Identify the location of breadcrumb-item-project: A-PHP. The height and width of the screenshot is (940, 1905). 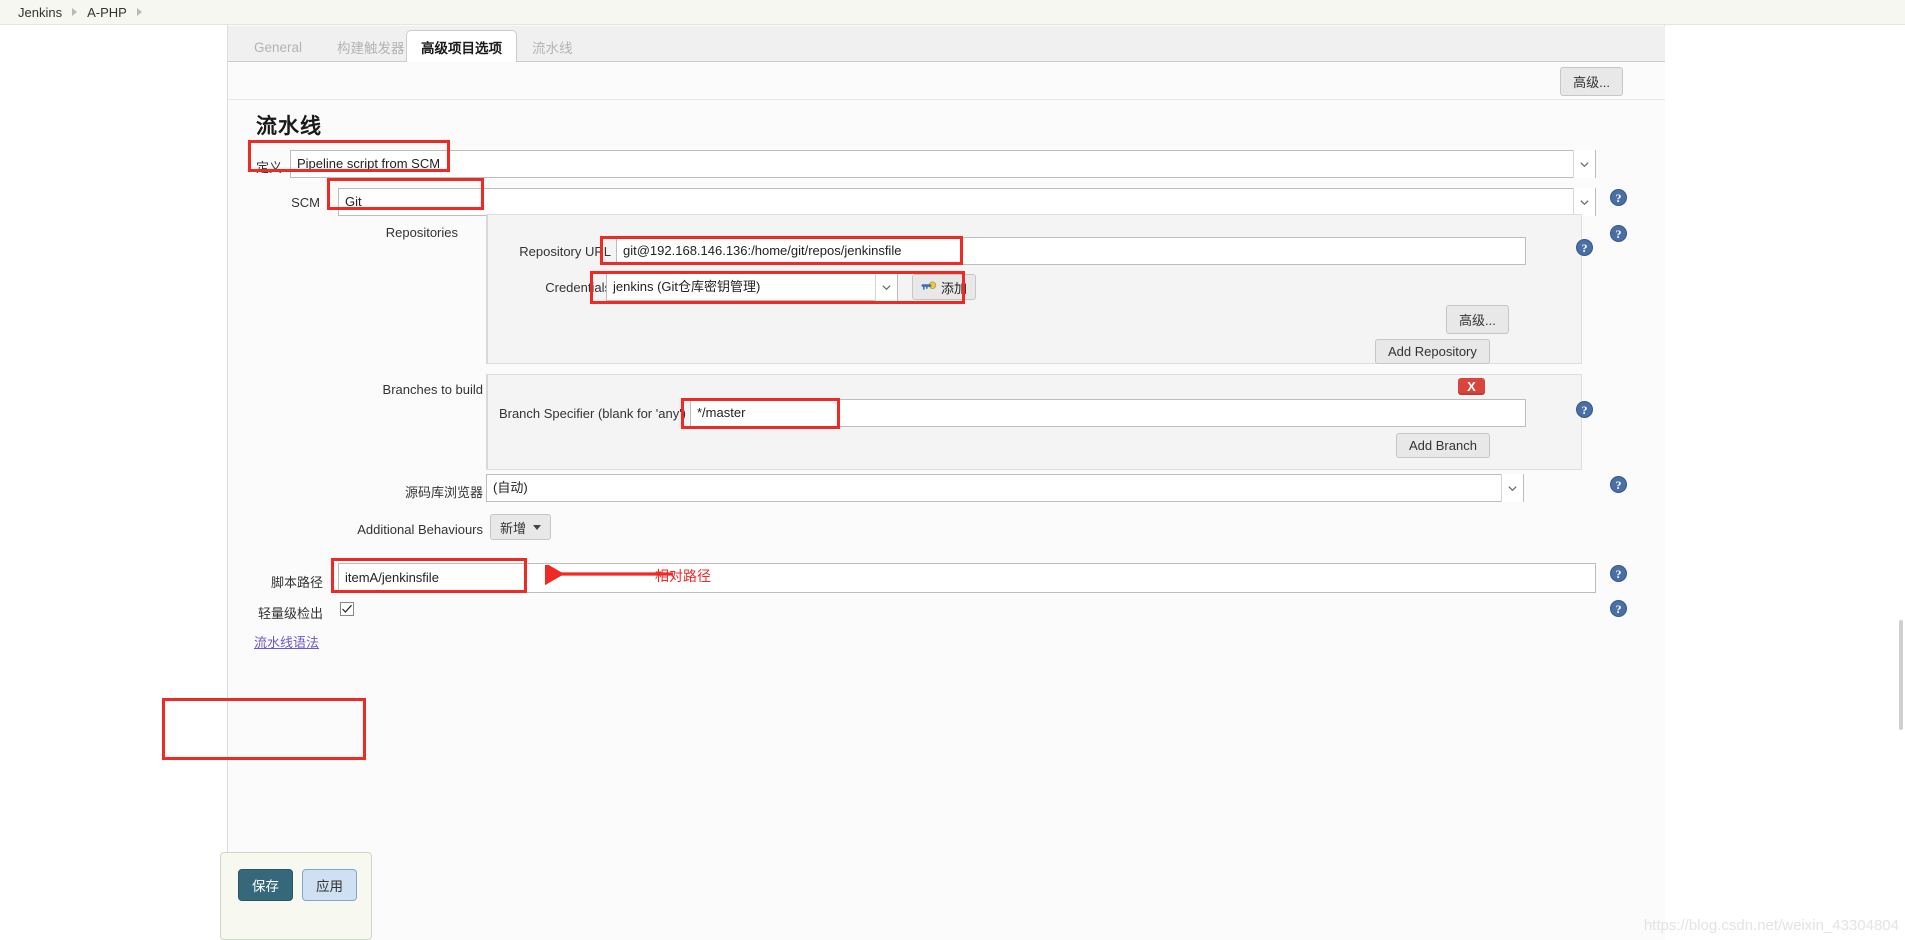
(107, 12).